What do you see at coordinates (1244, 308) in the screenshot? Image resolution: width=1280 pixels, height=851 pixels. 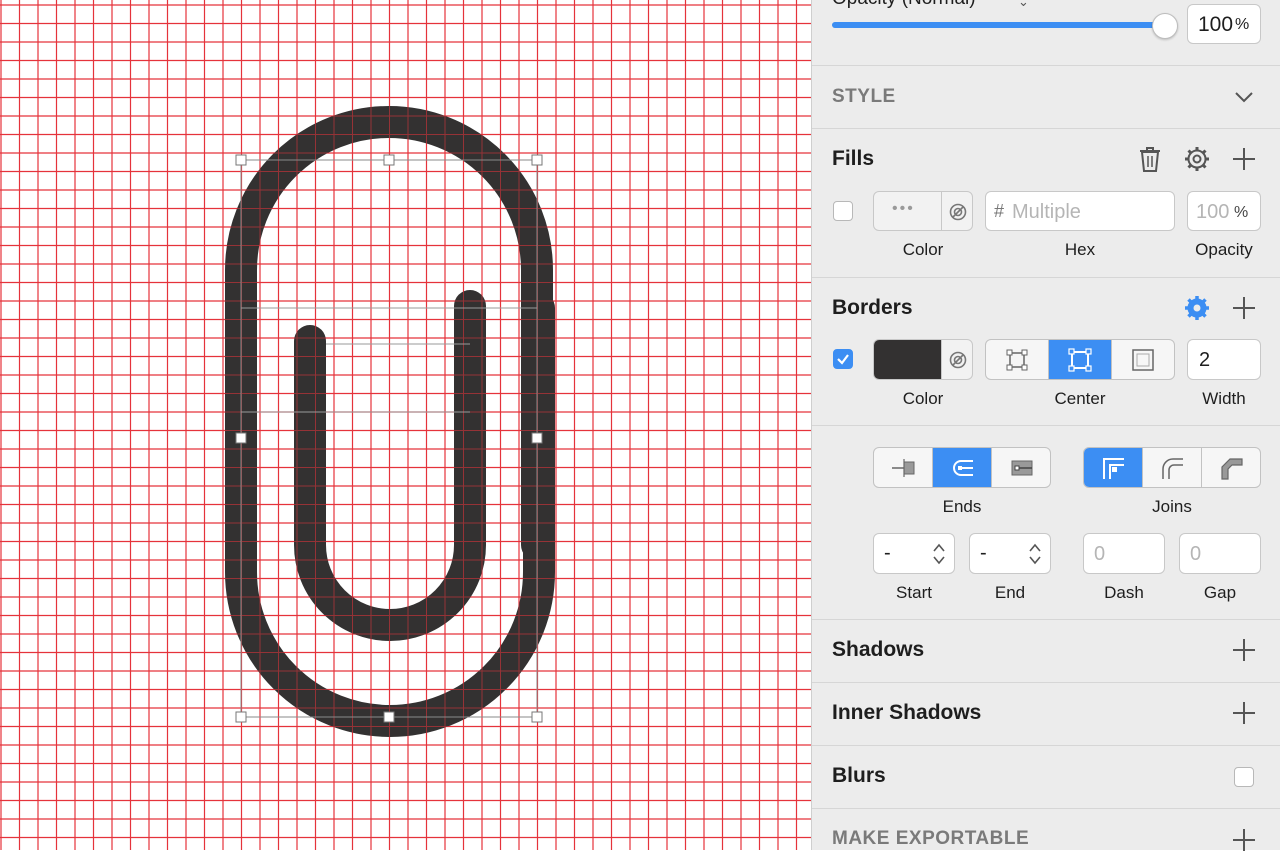 I see `add-border-icon` at bounding box center [1244, 308].